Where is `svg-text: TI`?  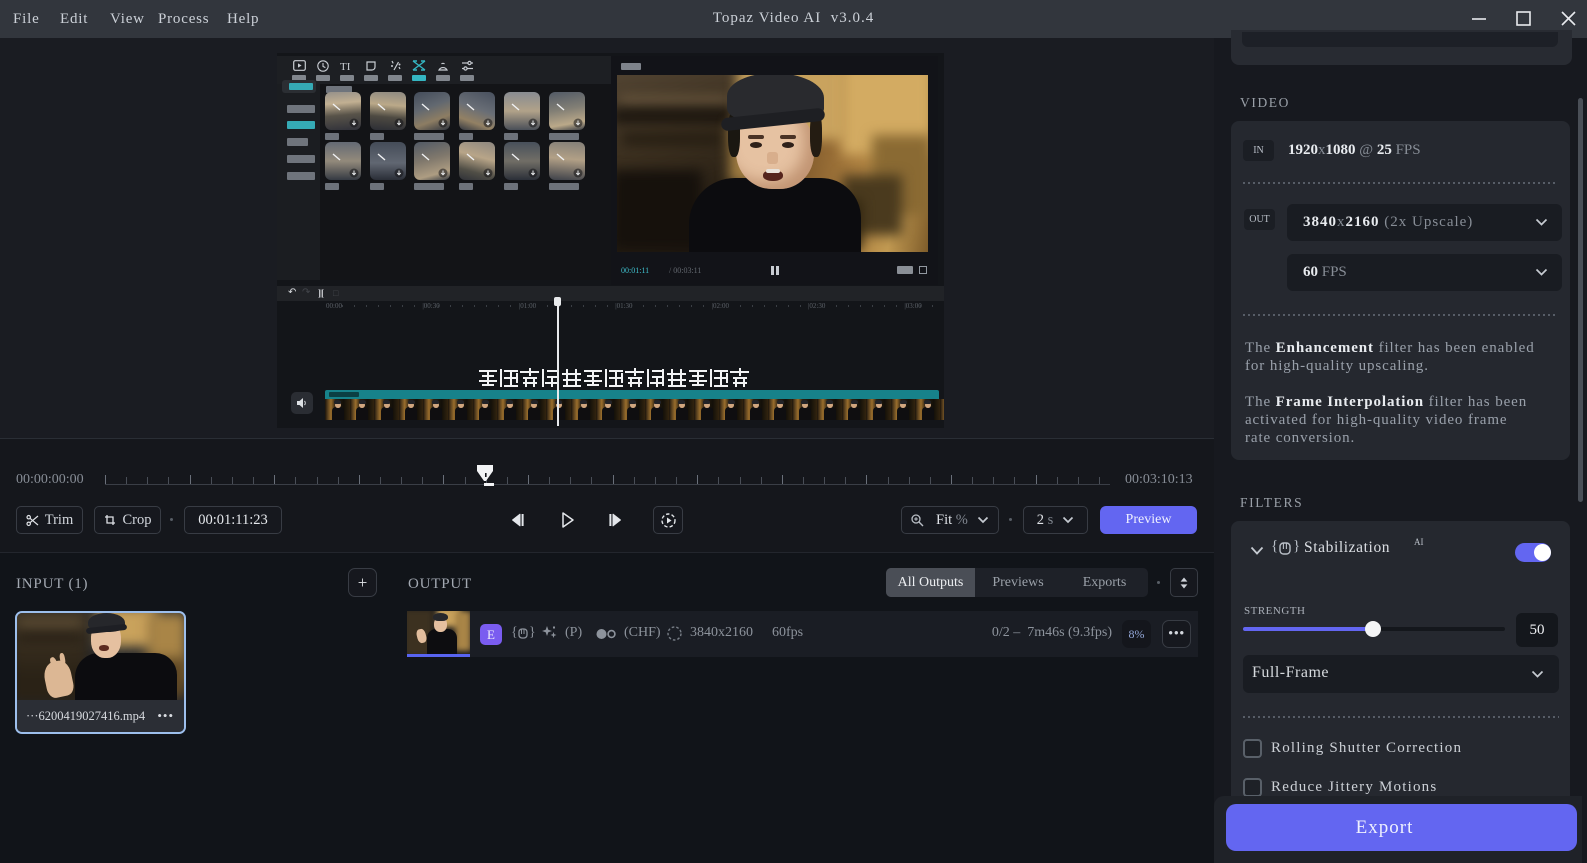
svg-text: TI is located at coordinates (345, 66).